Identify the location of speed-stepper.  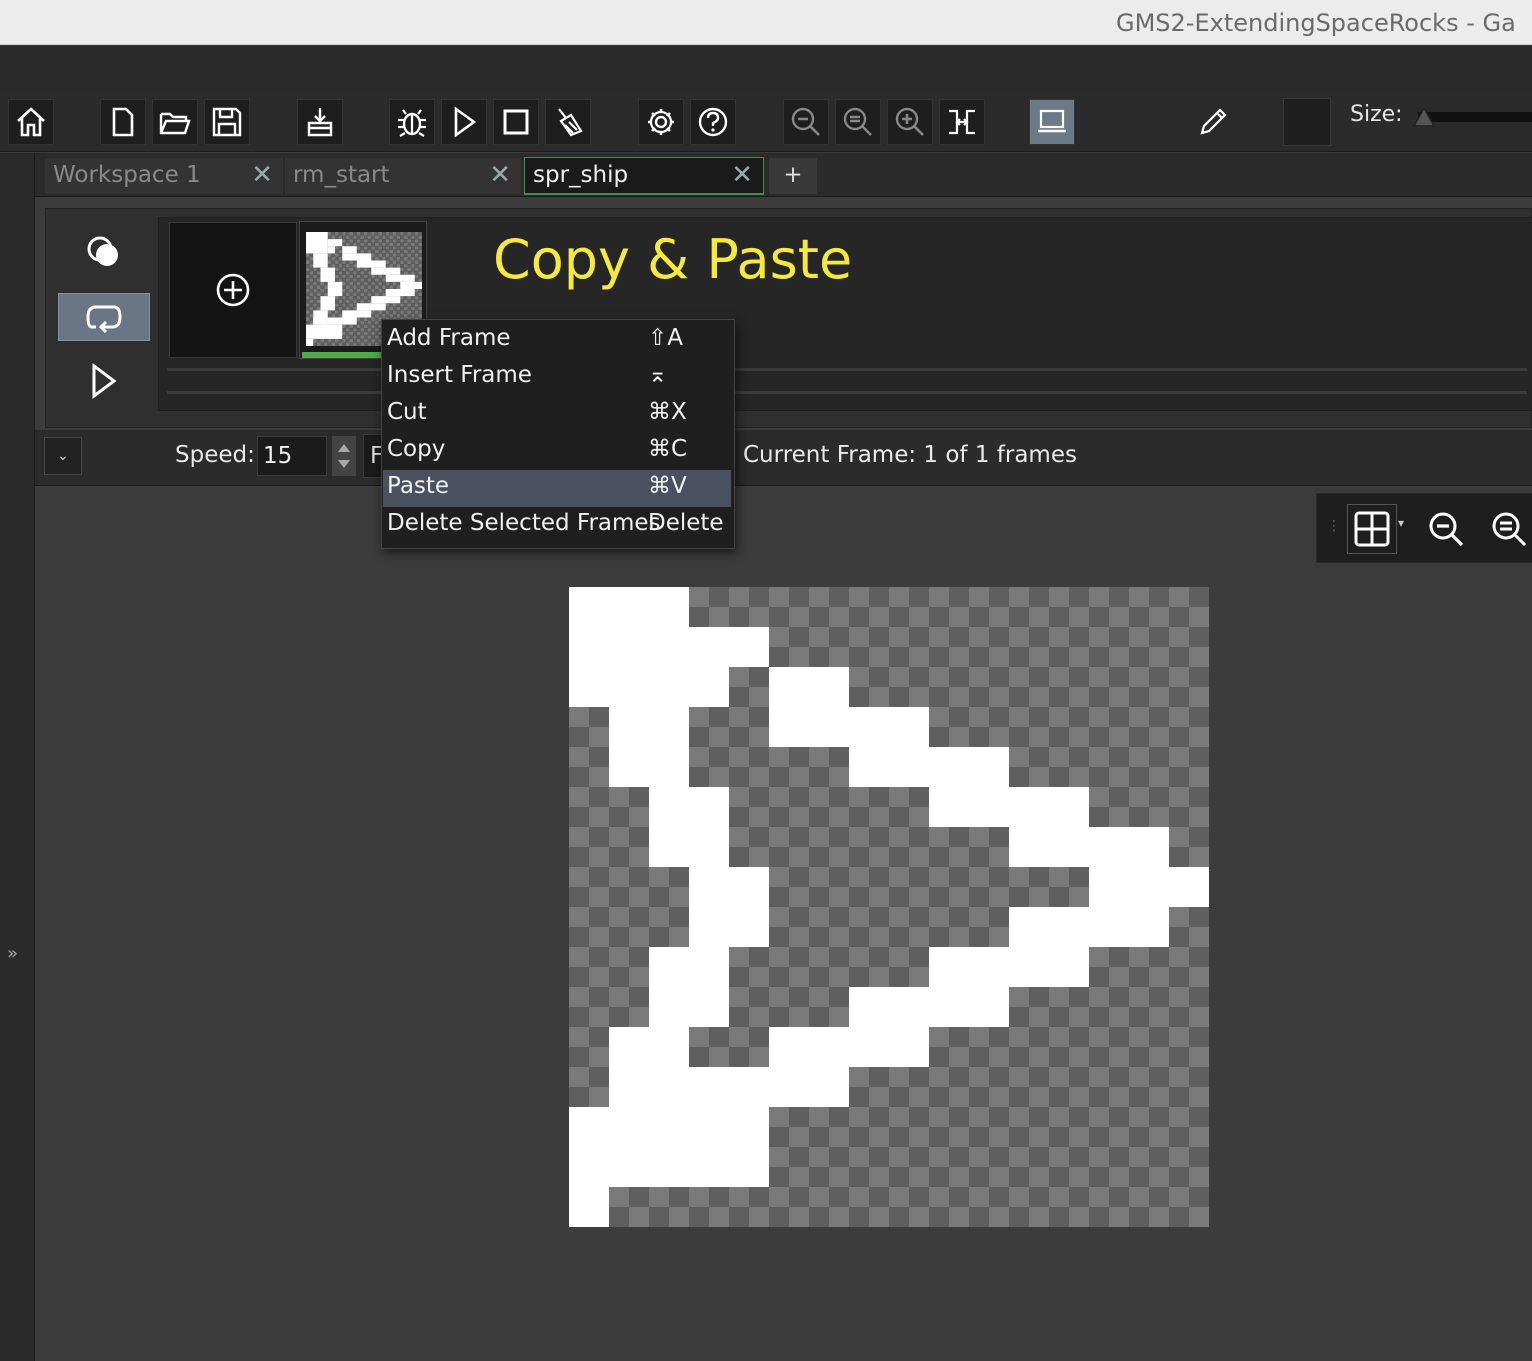
(344, 456).